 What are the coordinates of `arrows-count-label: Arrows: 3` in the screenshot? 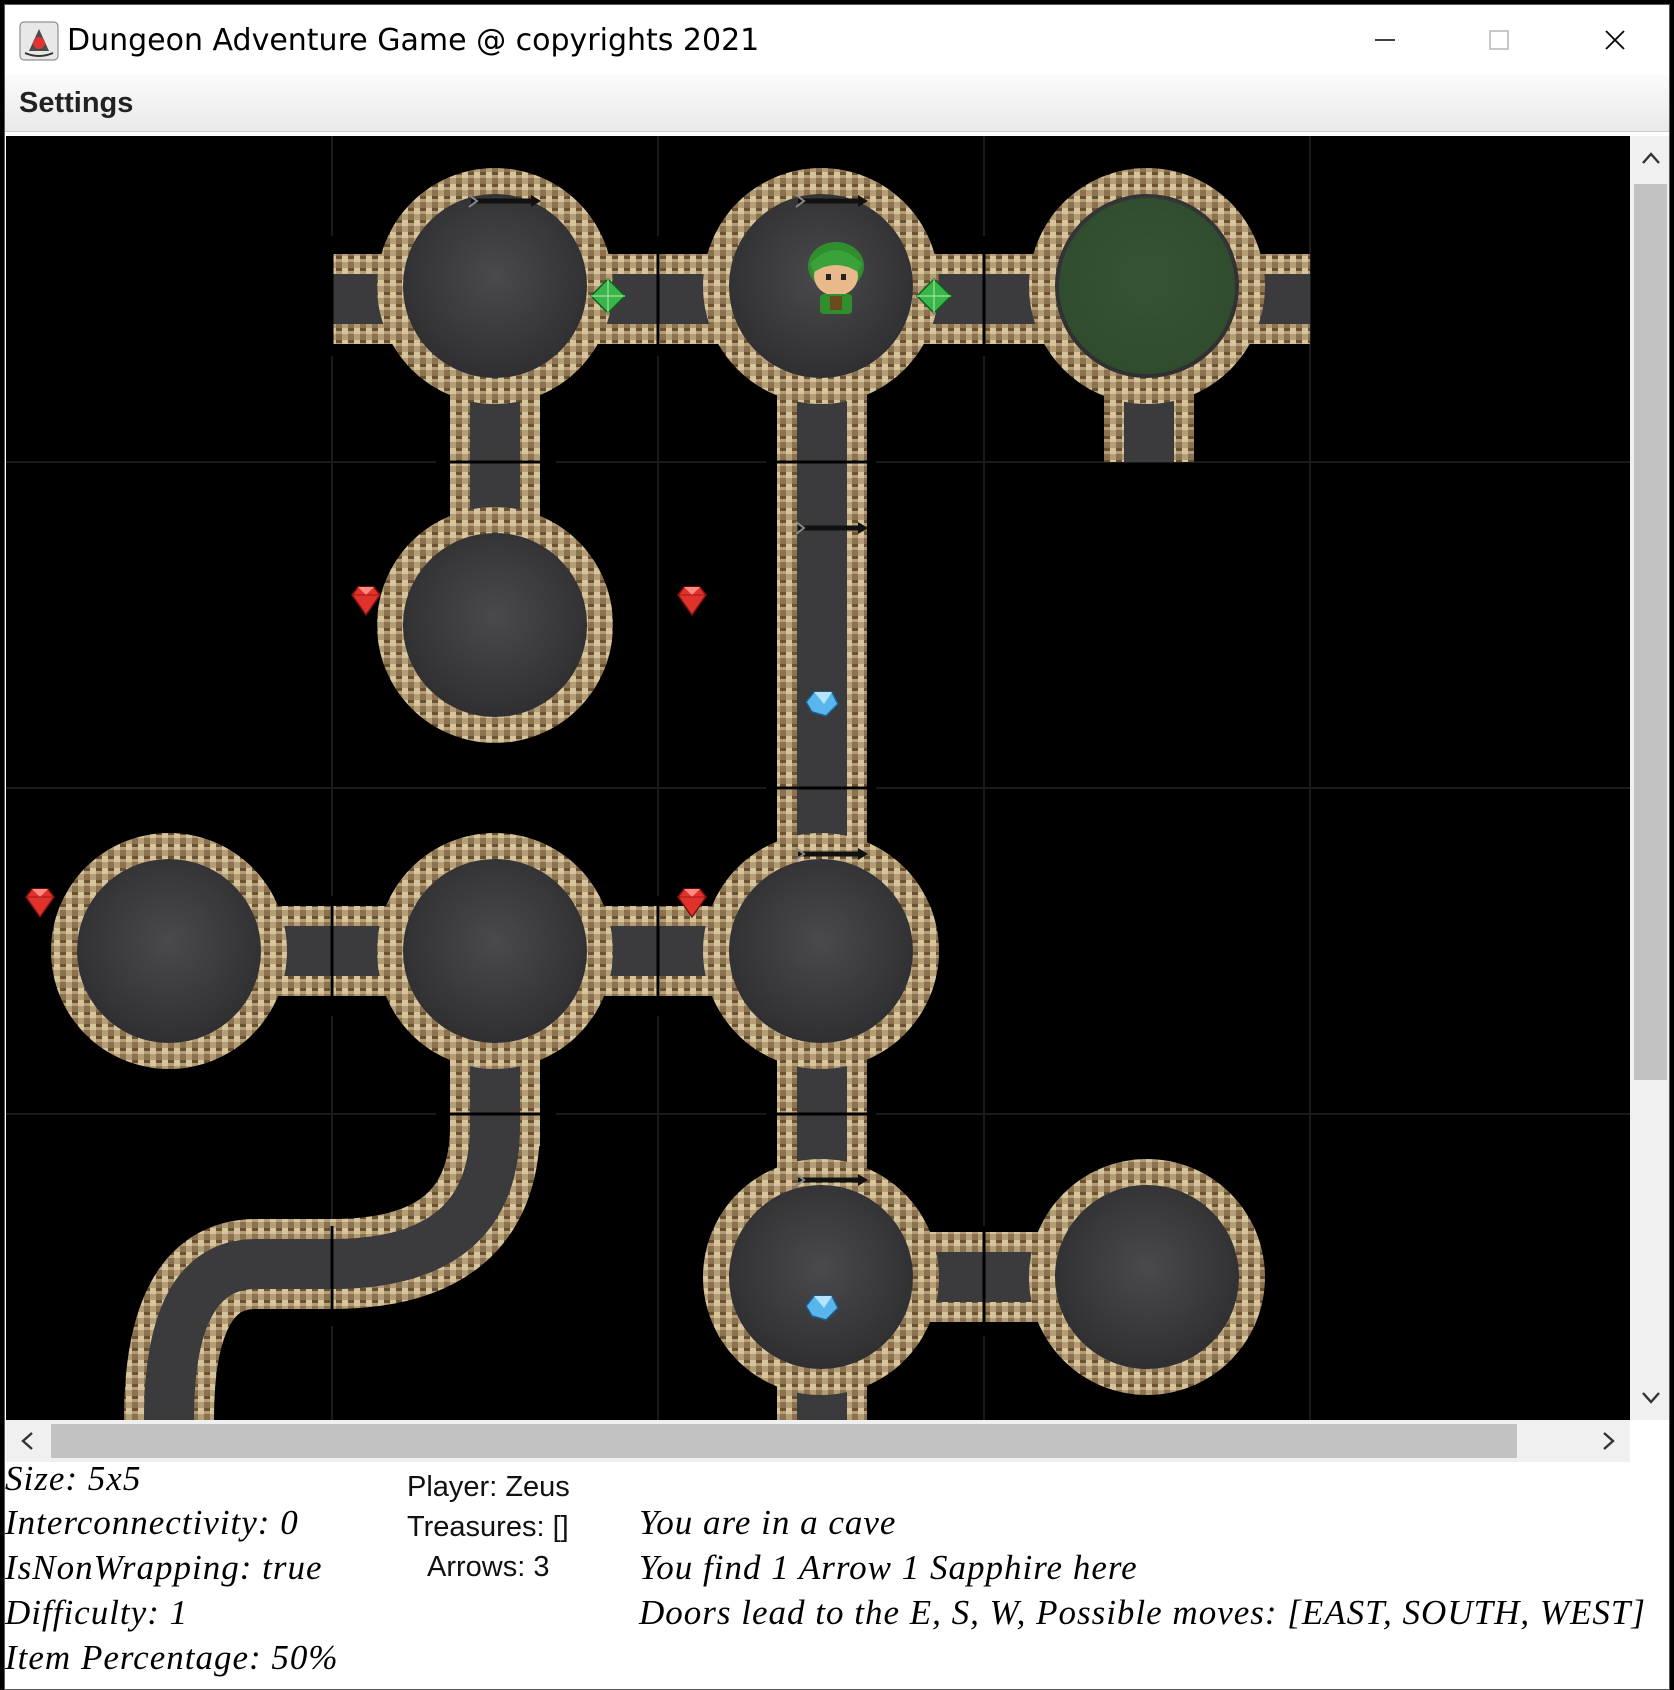 It's located at (488, 1567).